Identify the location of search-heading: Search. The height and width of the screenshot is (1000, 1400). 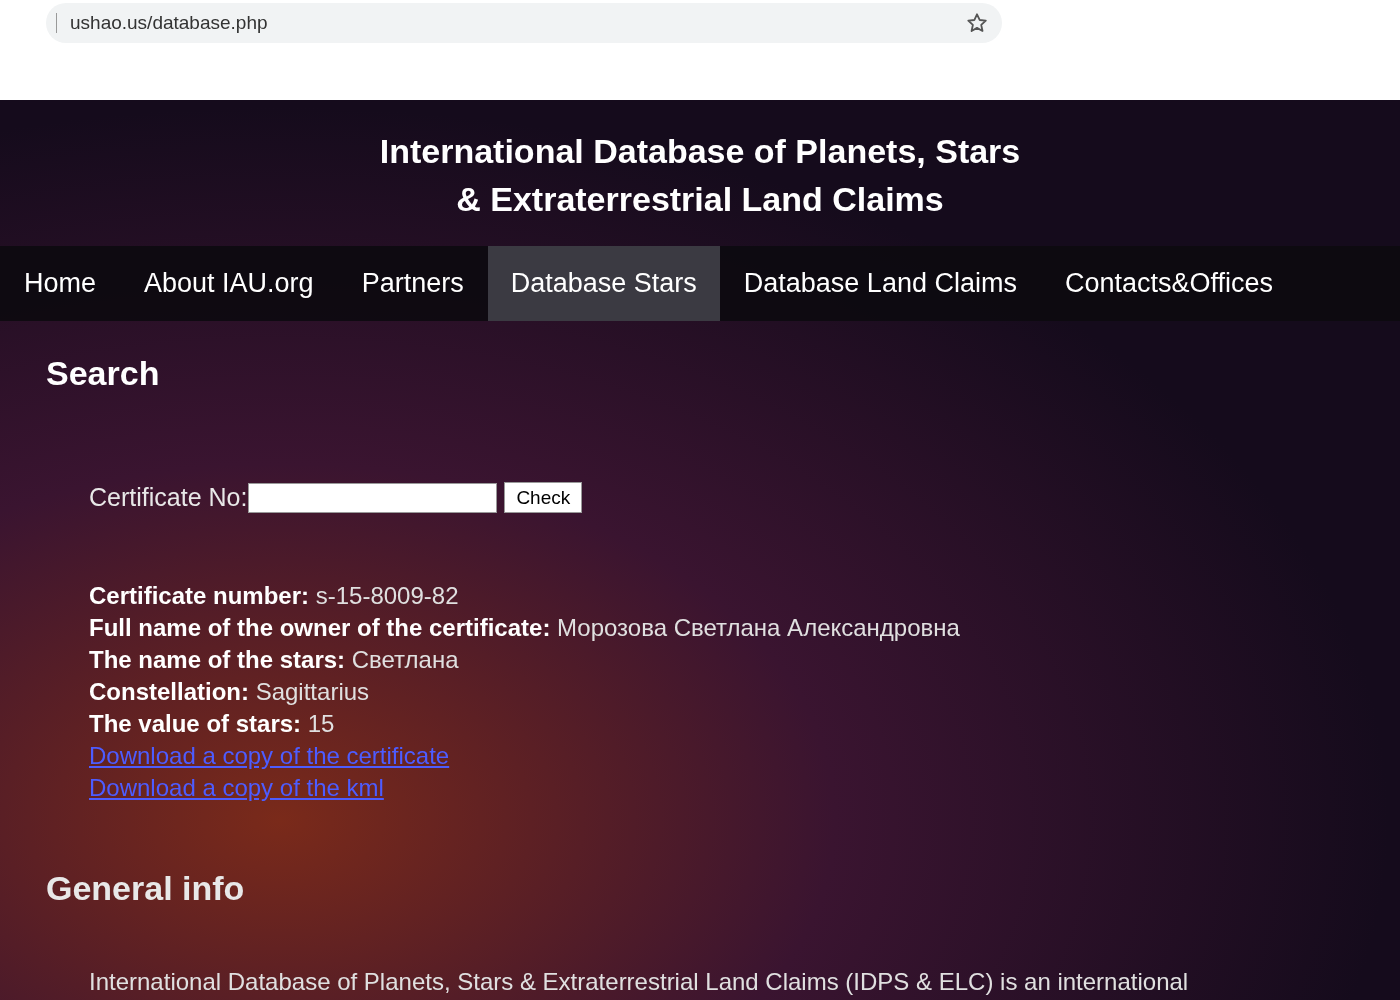
(103, 373).